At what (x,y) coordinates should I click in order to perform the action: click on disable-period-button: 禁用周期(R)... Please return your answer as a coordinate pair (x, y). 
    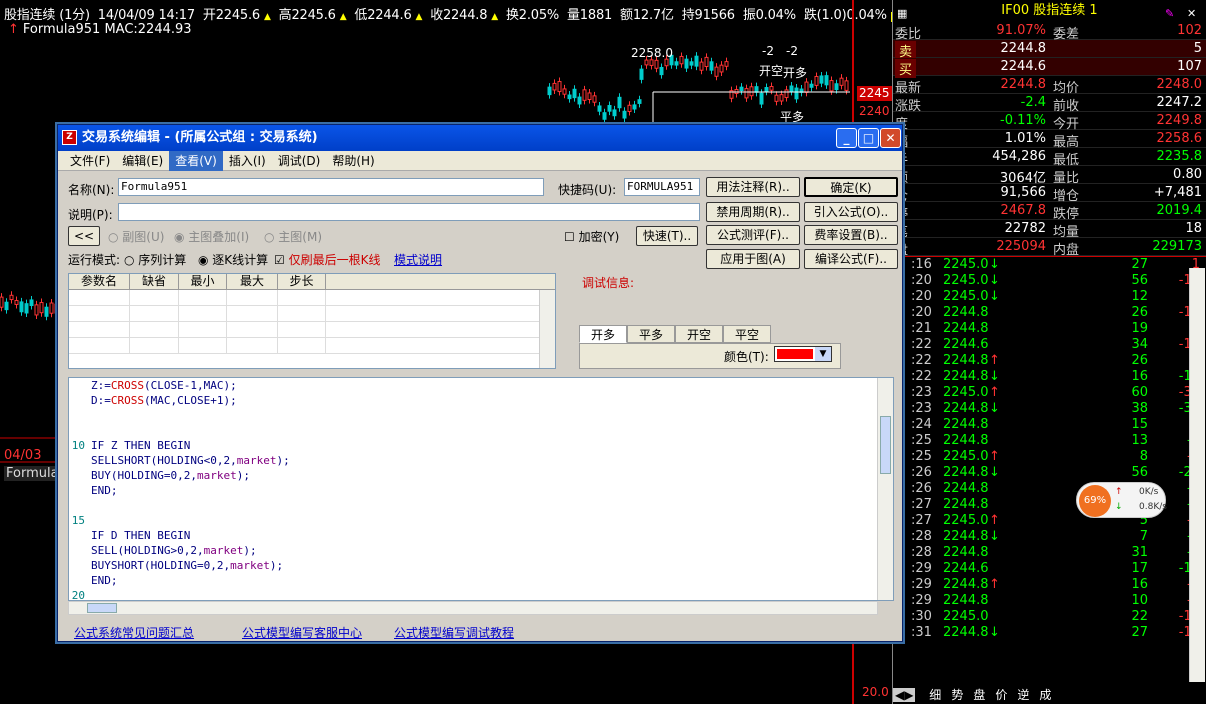
    Looking at the image, I should click on (753, 212).